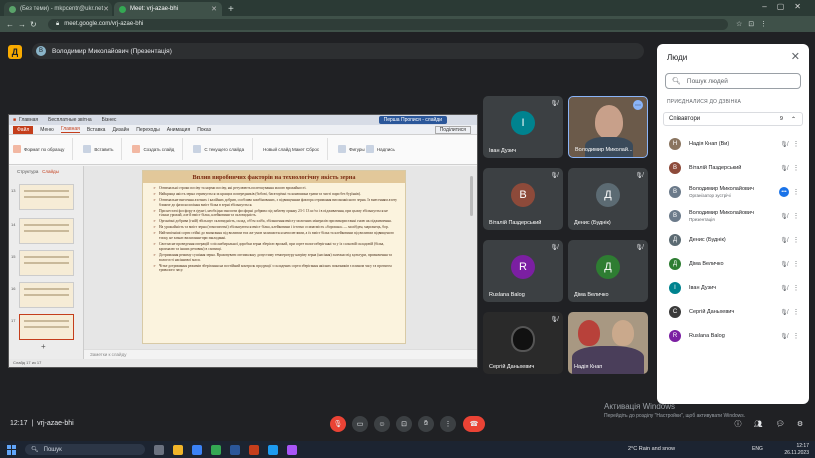  What do you see at coordinates (292, 449) in the screenshot?
I see `viber-icon` at bounding box center [292, 449].